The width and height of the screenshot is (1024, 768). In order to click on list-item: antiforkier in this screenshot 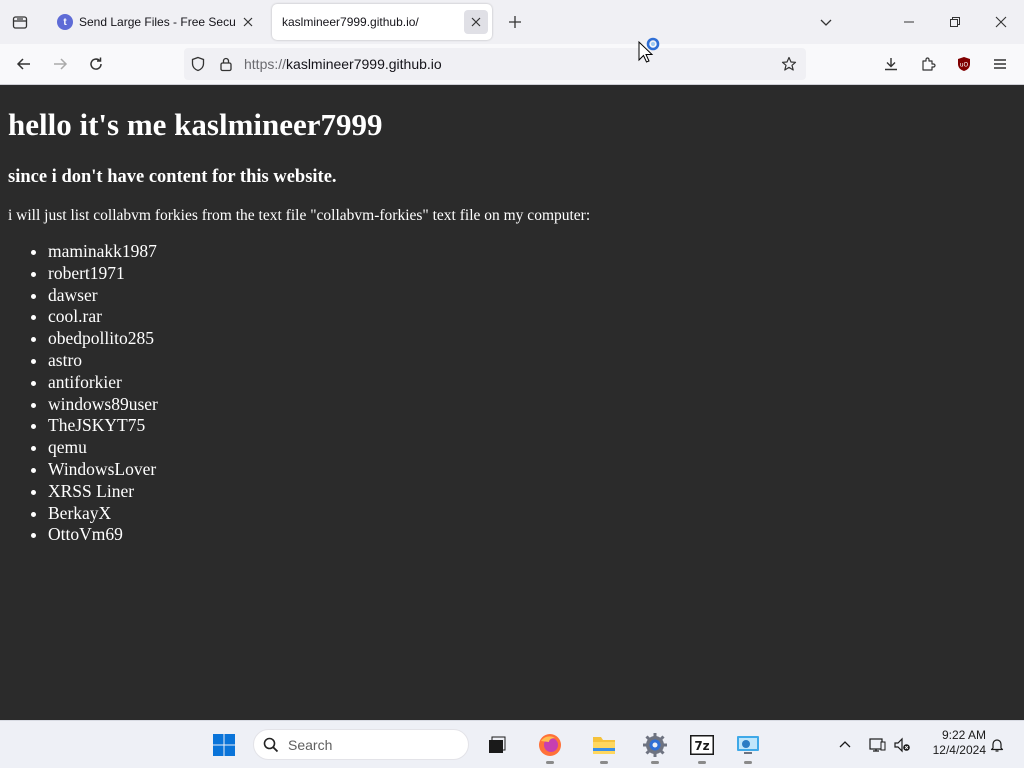, I will do `click(103, 383)`.